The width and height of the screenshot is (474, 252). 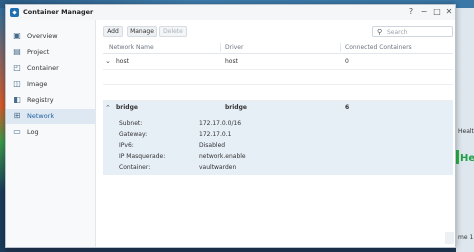 What do you see at coordinates (127, 107) in the screenshot?
I see `network-name-cell: bridge` at bounding box center [127, 107].